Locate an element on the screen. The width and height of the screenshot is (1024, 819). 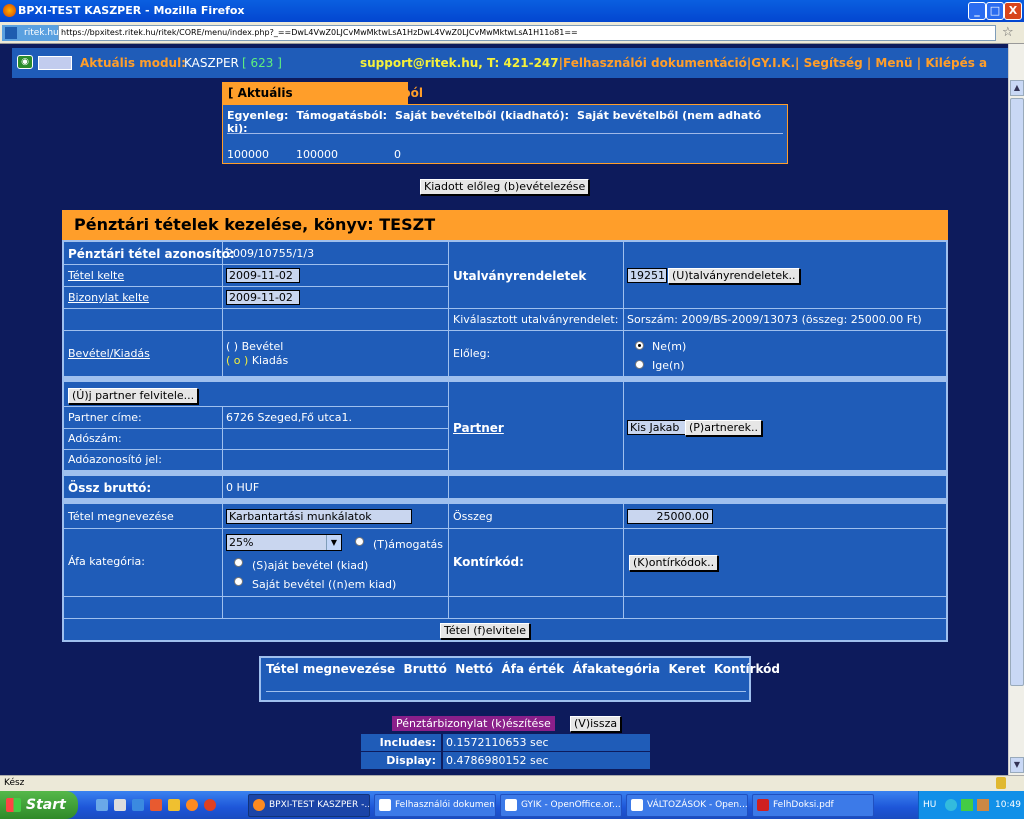
lock-icon is located at coordinates (1001, 783).